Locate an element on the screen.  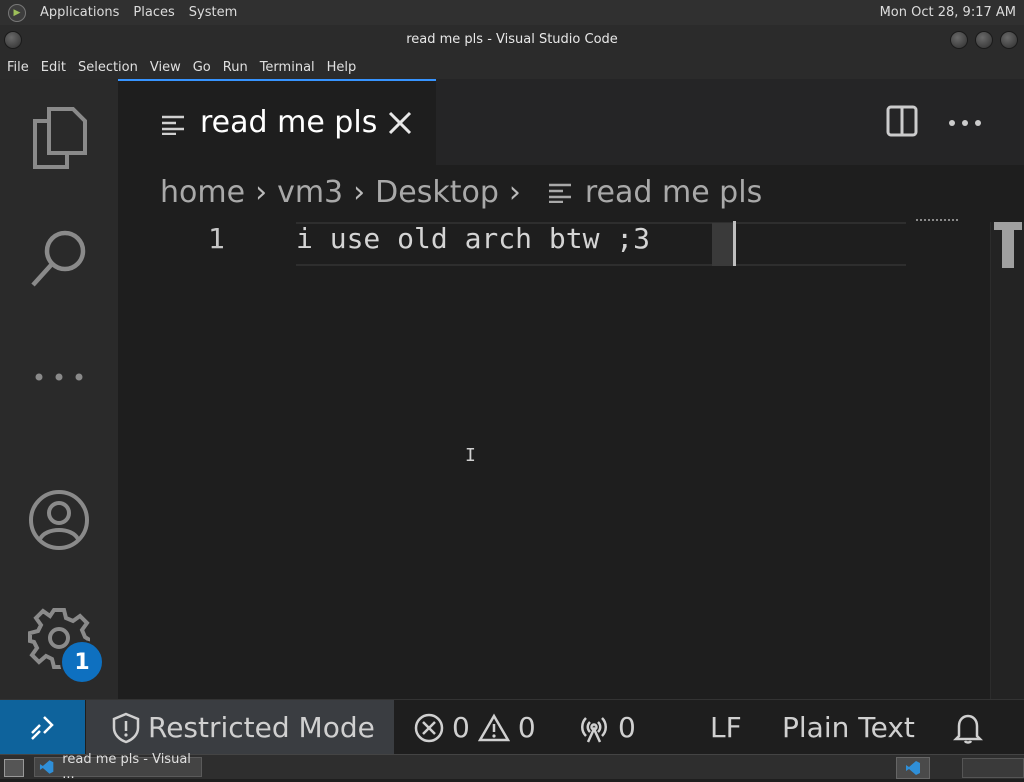
window-titlebar: read me pls - Visual Studio Code is located at coordinates (512, 40).